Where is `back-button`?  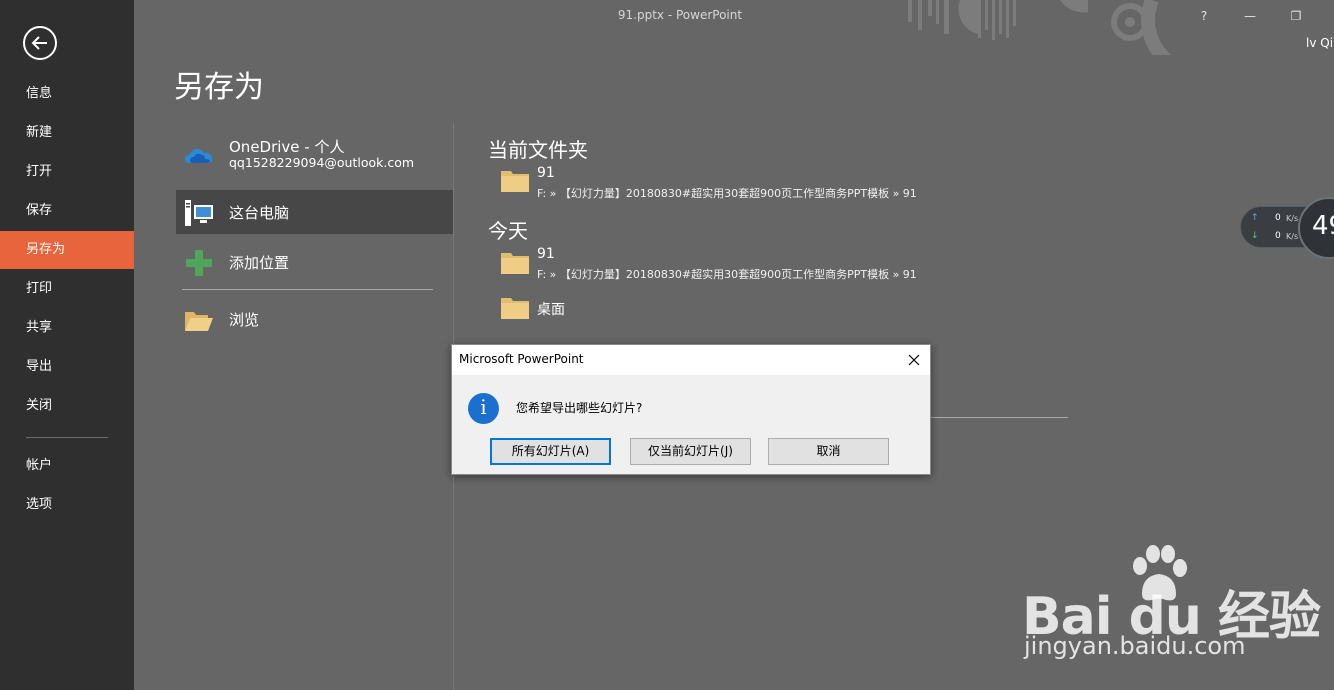 back-button is located at coordinates (40, 43).